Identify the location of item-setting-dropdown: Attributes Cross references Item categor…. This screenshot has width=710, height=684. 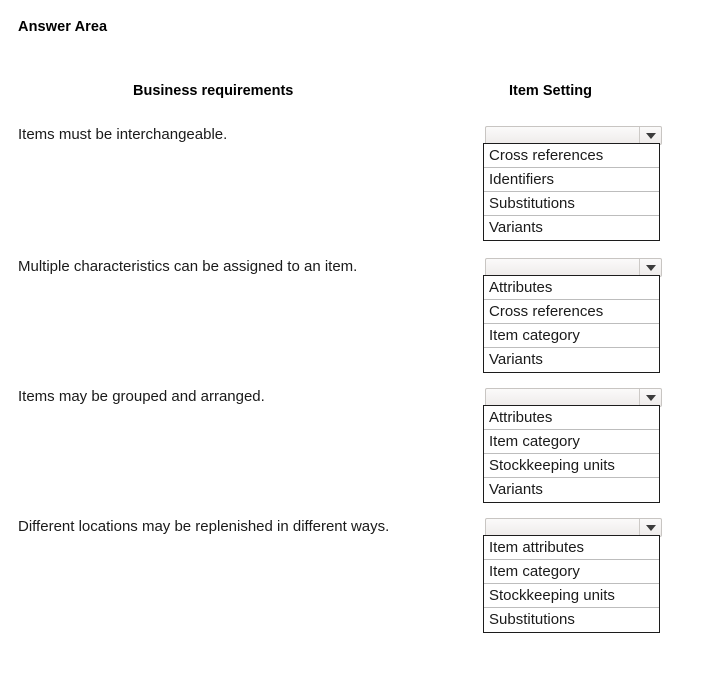
(572, 315).